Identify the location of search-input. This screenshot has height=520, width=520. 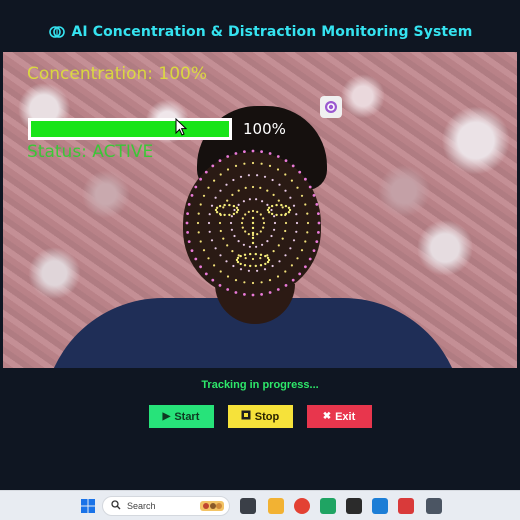
(162, 506).